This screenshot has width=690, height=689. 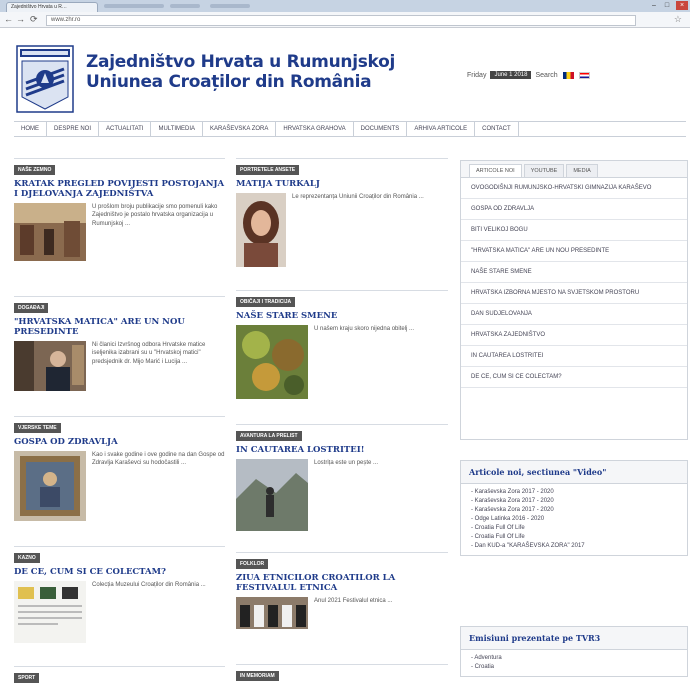 I want to click on article-headline: MATIJA TURKALJ, so click(x=342, y=184).